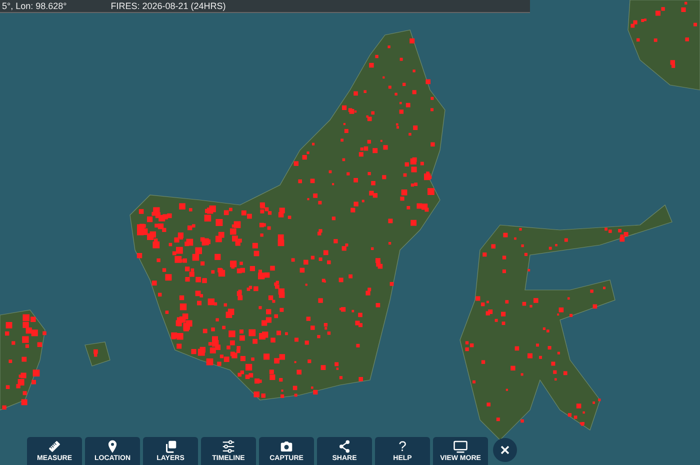 Image resolution: width=700 pixels, height=465 pixels. Describe the element at coordinates (460, 446) in the screenshot. I see `monitor-icon` at that location.